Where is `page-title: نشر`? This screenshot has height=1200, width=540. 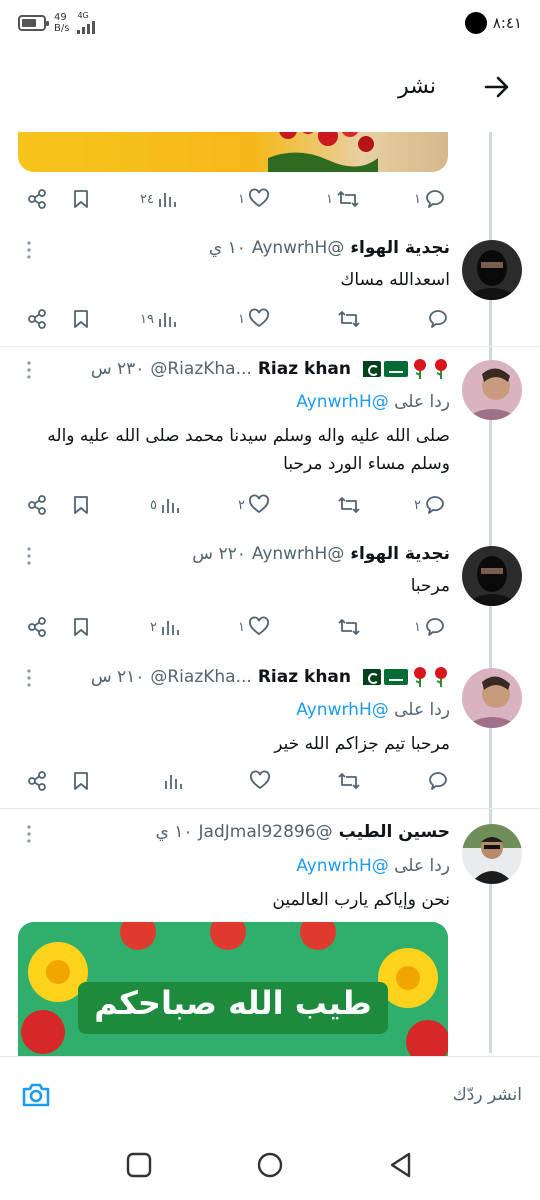 page-title: نشر is located at coordinates (417, 86).